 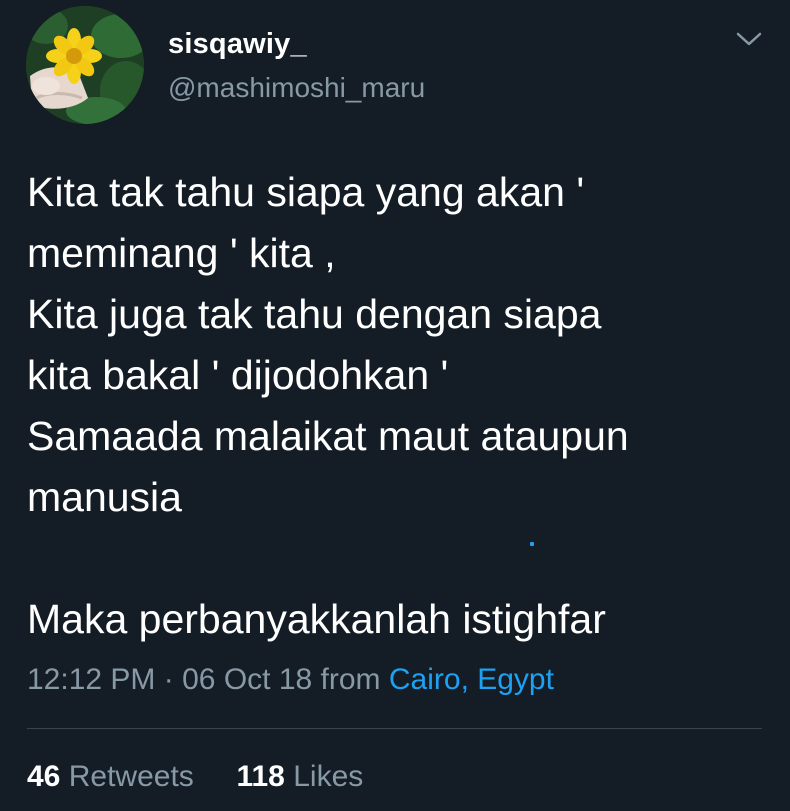 I want to click on likes-stat: 118 Likes, so click(x=295, y=776).